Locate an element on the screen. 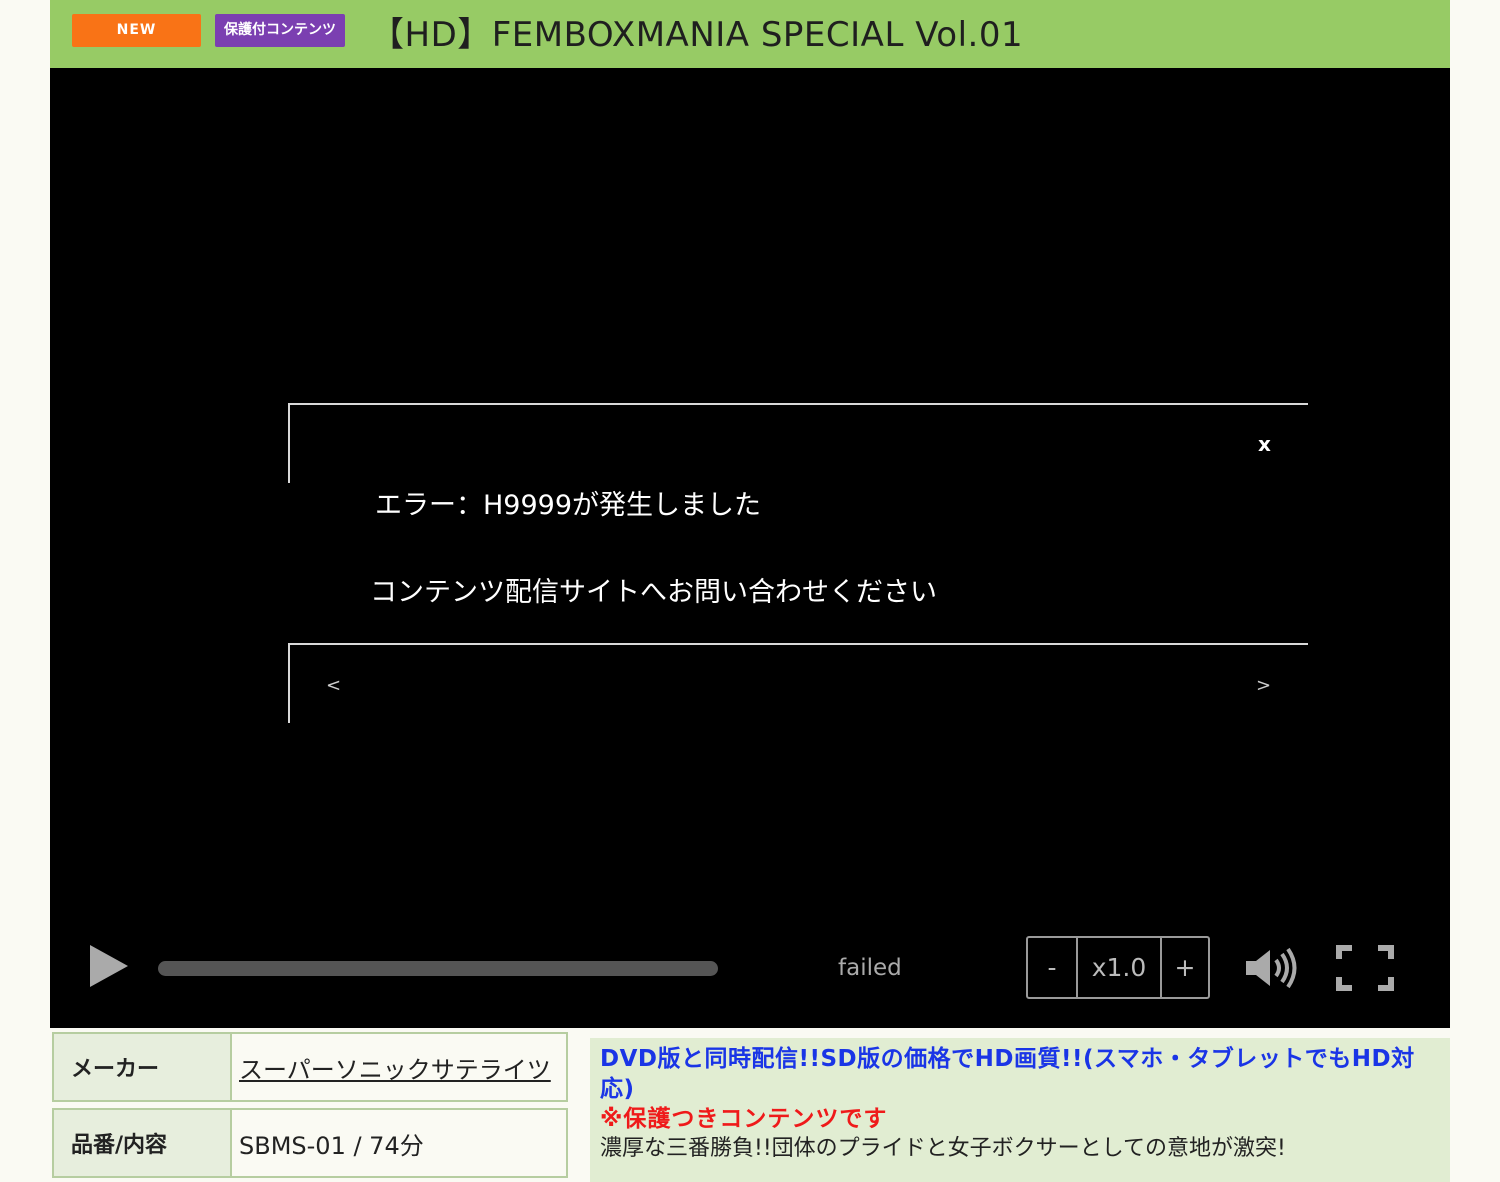 The image size is (1500, 1182). fullscreen-icon is located at coordinates (1365, 968).